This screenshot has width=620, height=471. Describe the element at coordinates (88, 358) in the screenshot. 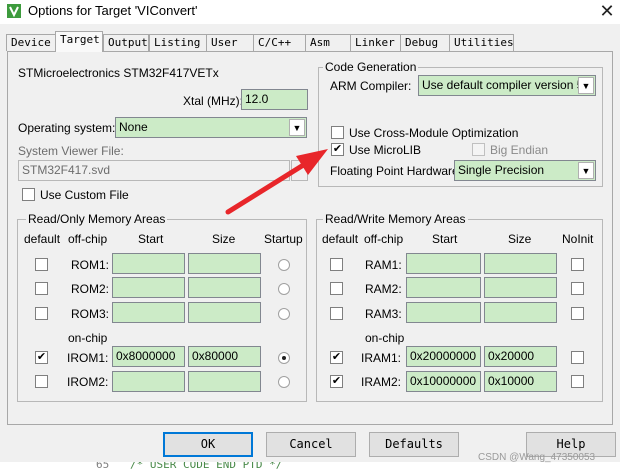

I see `irom1-label: IROM1:` at that location.